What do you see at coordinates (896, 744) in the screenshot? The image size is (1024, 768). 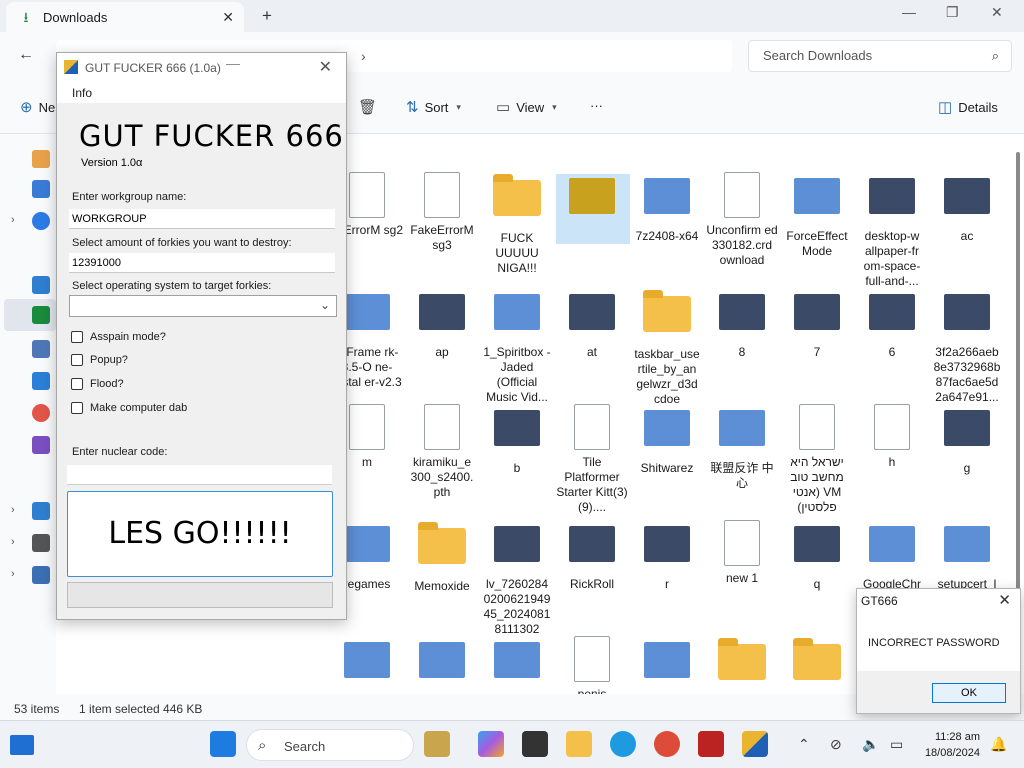 I see `battery-icon: ▭` at bounding box center [896, 744].